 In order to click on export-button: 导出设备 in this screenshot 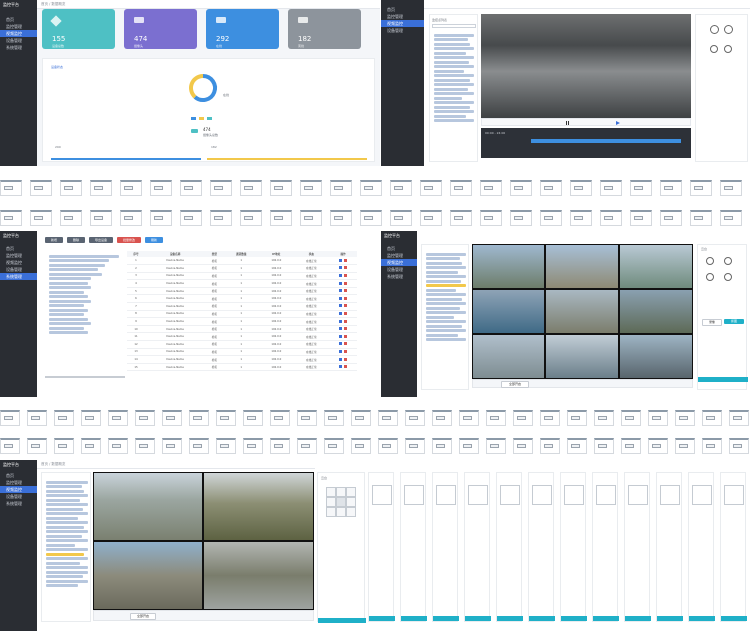, I will do `click(101, 240)`.